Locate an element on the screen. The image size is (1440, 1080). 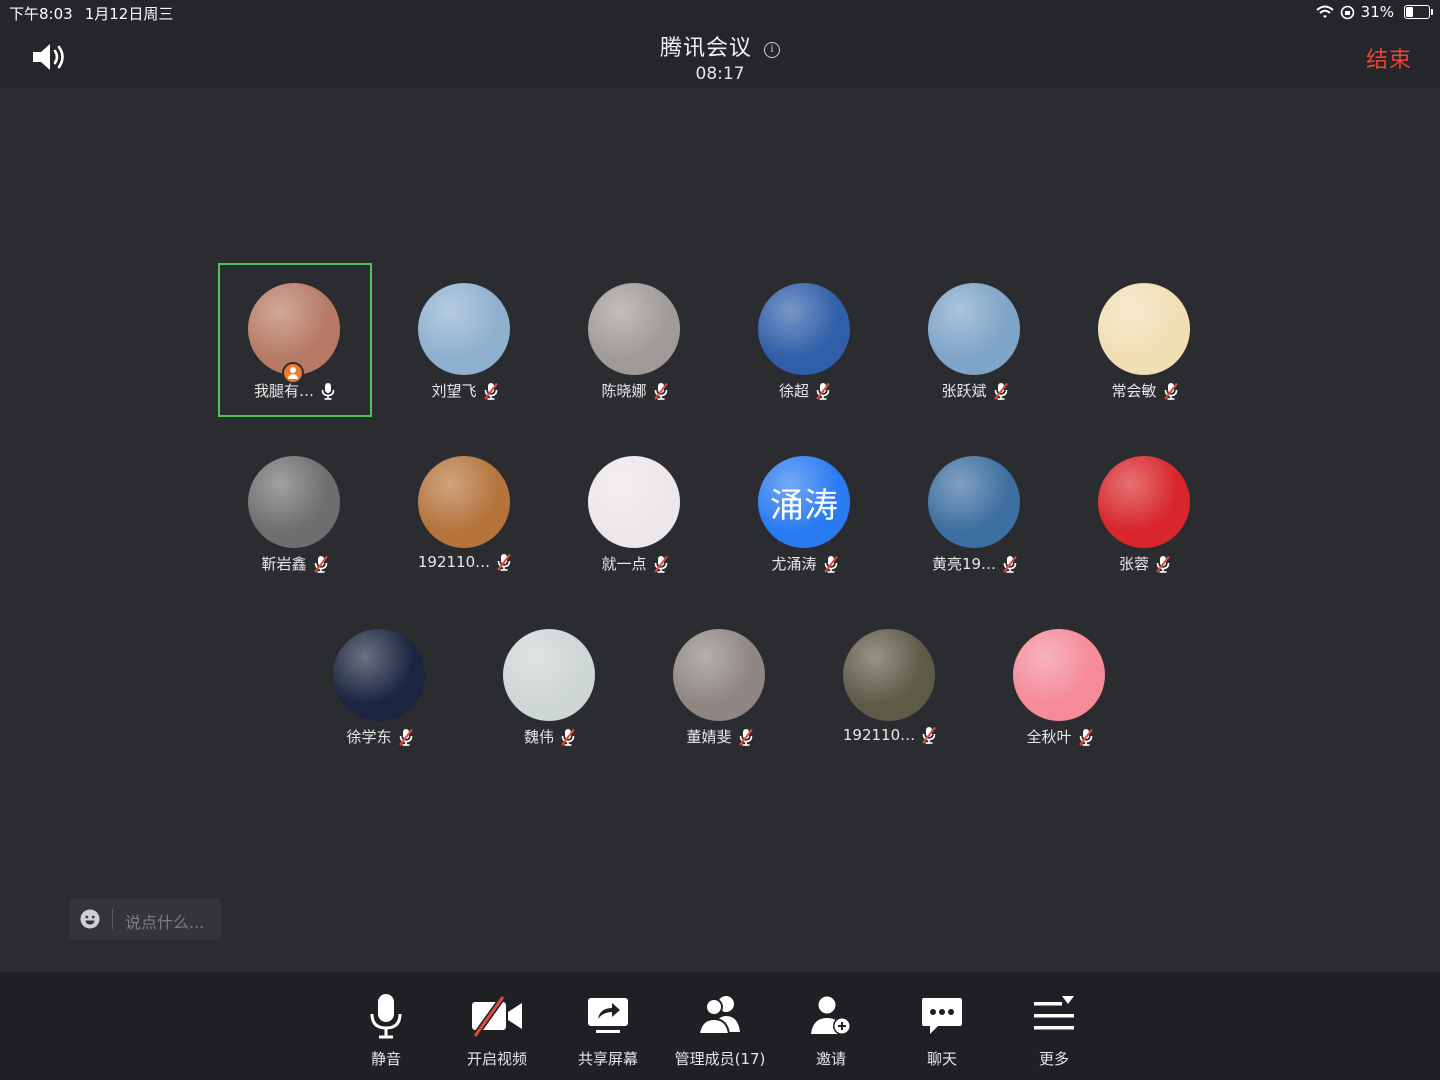
participant-name-row: 常会敏 is located at coordinates (1145, 390).